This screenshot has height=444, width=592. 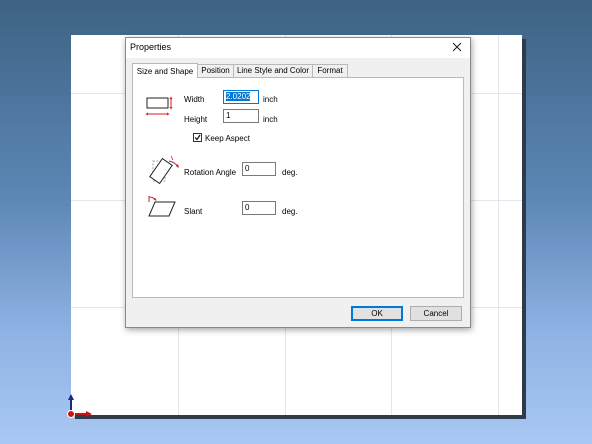 What do you see at coordinates (273, 70) in the screenshot?
I see `tab-line-style-and-color: Line Style and Color` at bounding box center [273, 70].